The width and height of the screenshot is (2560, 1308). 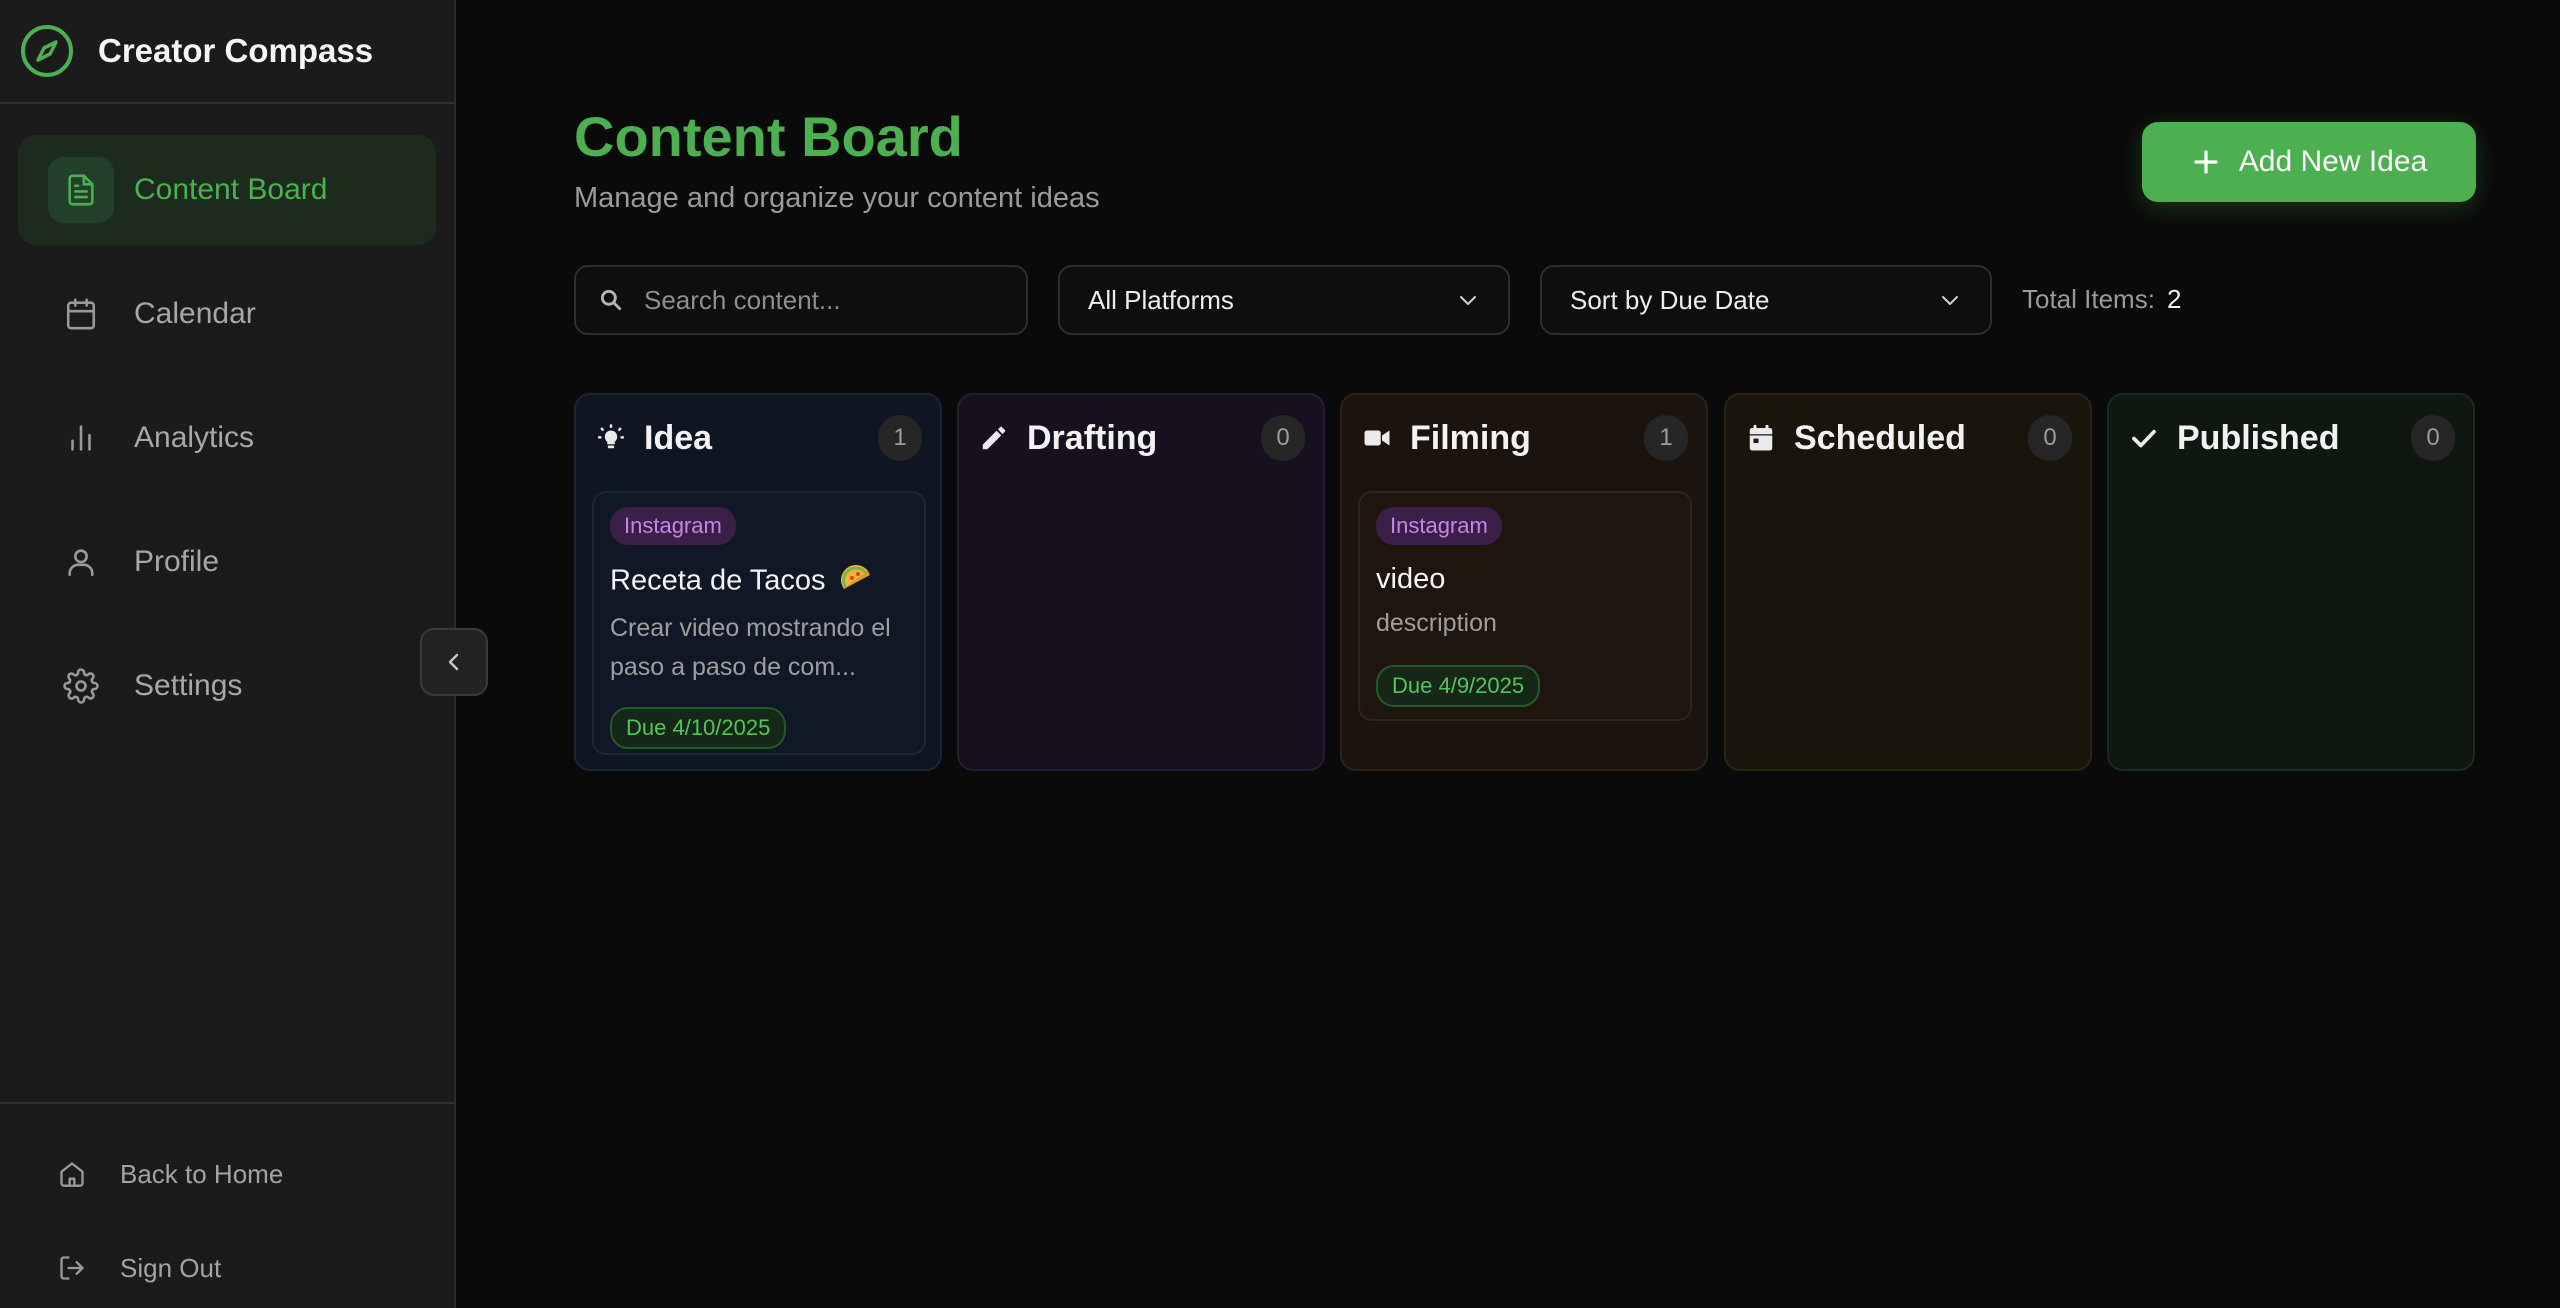 What do you see at coordinates (227, 562) in the screenshot?
I see `sidebar-item-profile: Profile` at bounding box center [227, 562].